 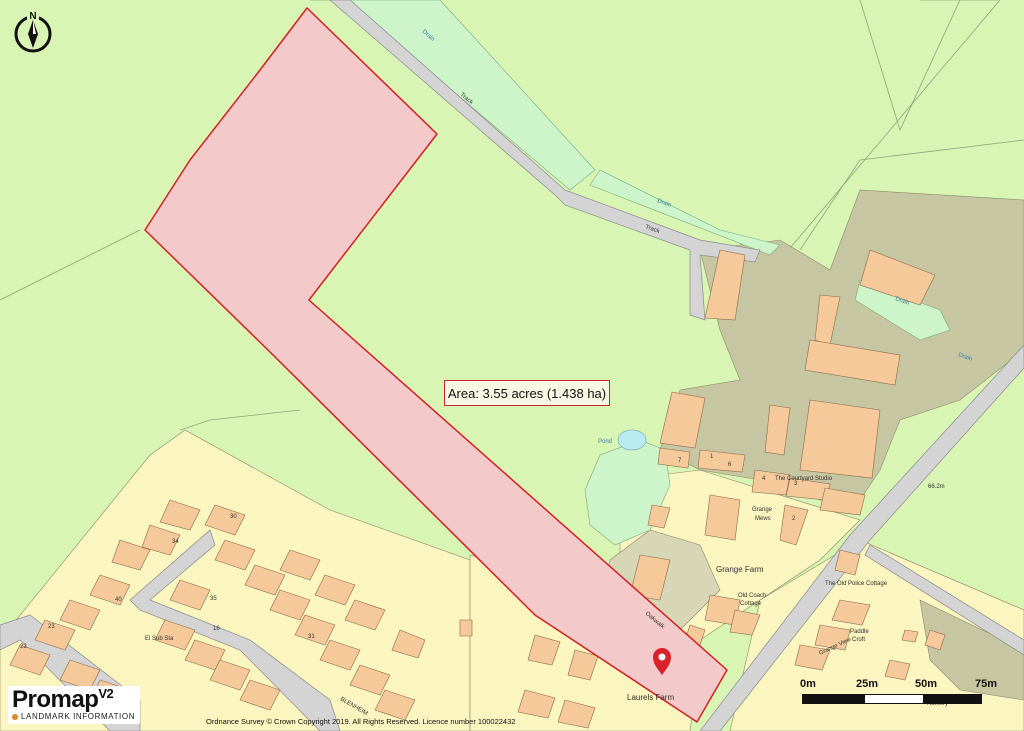 What do you see at coordinates (15, 716) in the screenshot?
I see `logo-dot-icon` at bounding box center [15, 716].